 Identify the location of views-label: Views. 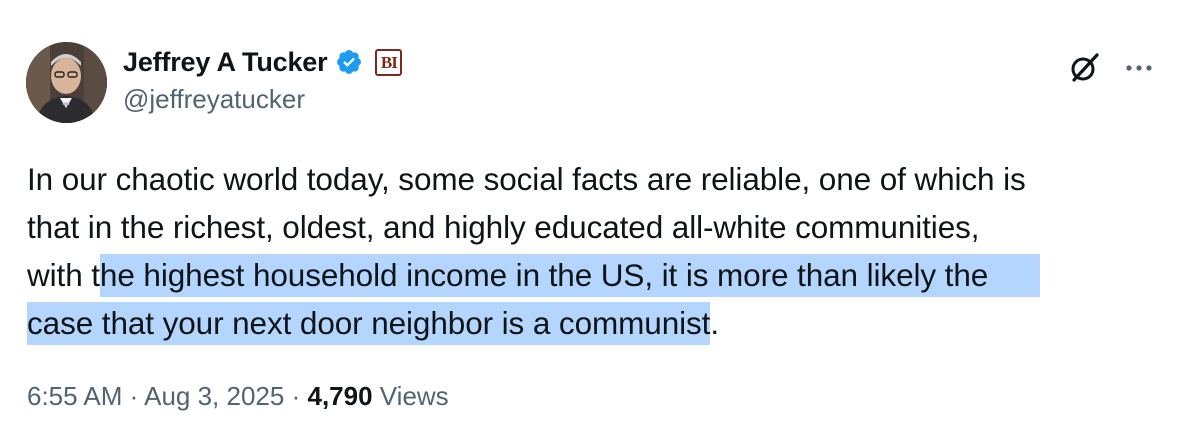
(414, 396).